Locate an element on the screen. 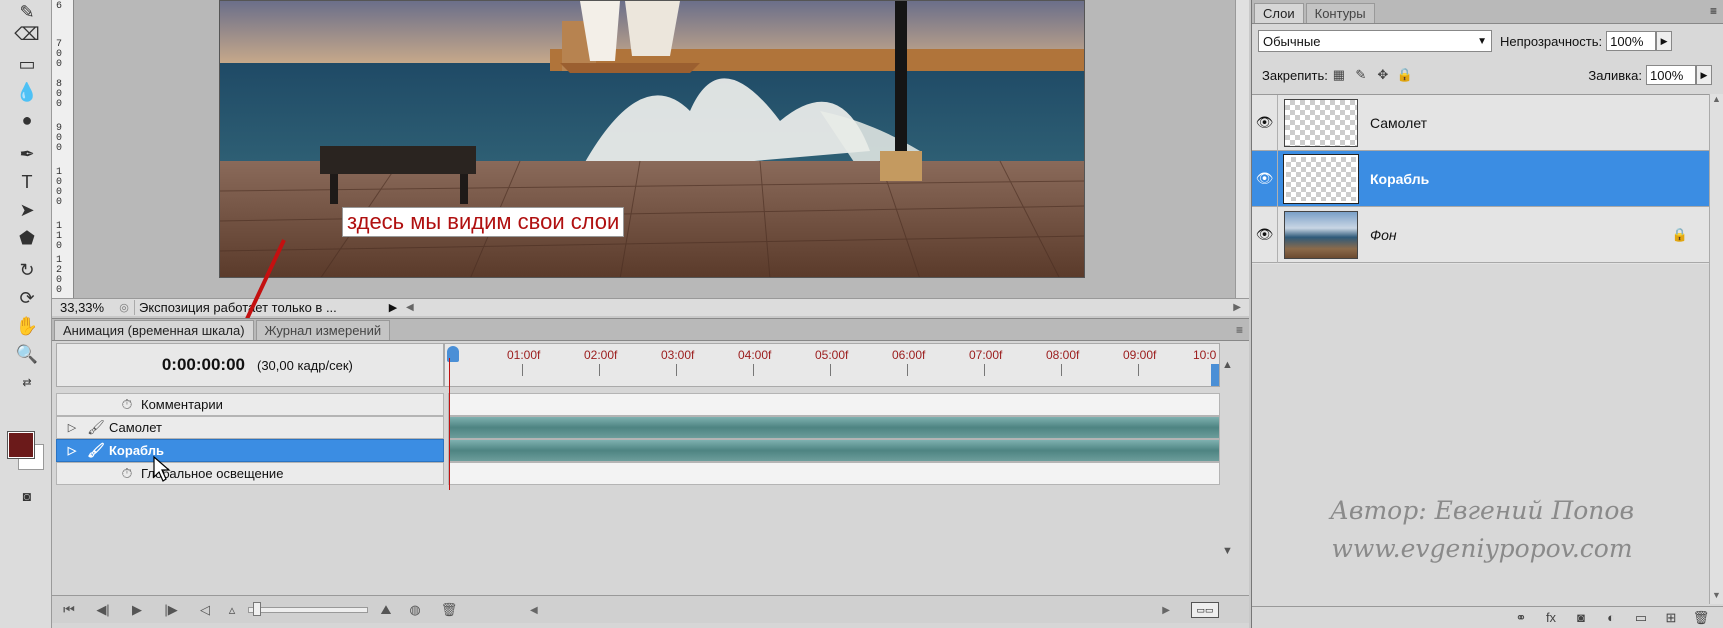  layers-vertical-scrollbar: ▲ ▼ is located at coordinates (1716, 349).